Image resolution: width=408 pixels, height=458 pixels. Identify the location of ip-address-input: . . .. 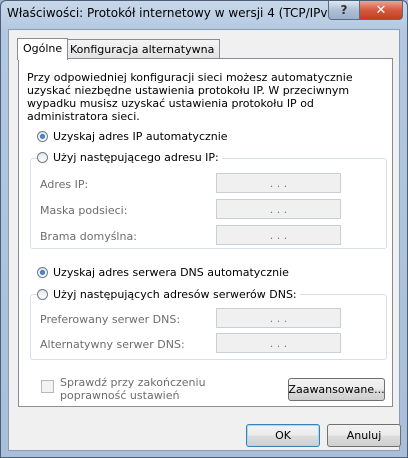
(278, 183).